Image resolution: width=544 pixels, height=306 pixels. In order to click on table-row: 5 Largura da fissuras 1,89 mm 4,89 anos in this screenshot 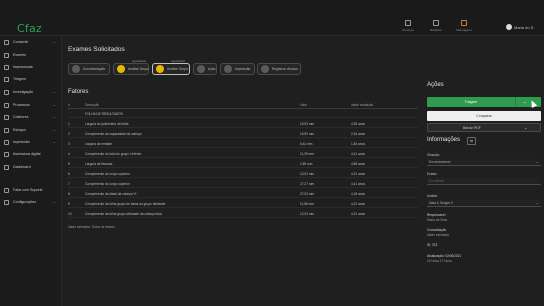, I will do `click(243, 164)`.